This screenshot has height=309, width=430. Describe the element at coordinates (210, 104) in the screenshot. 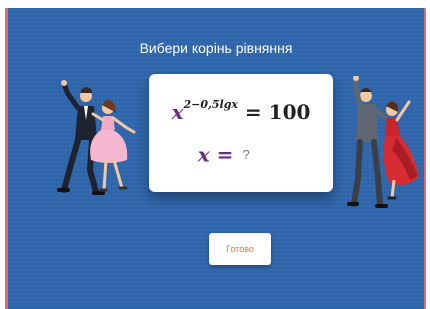

I see `equation-exponent: 2−0,5lgx` at that location.